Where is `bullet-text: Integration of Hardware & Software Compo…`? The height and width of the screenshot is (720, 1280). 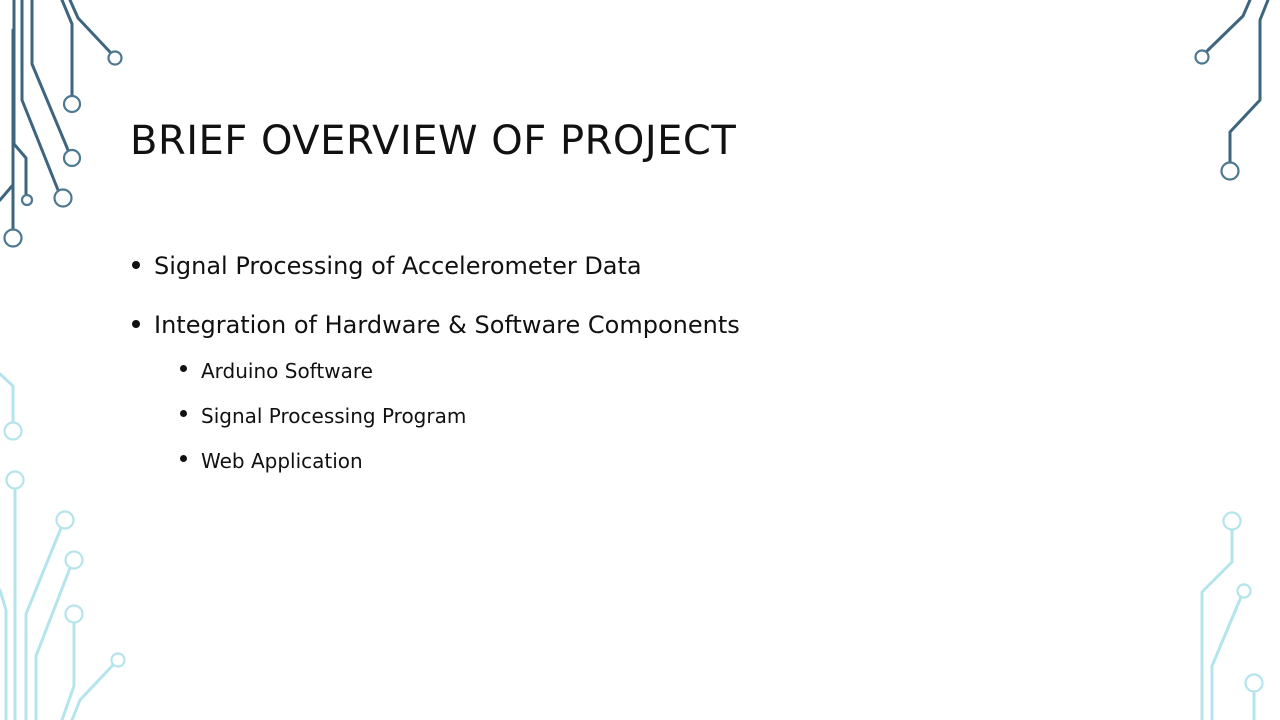 bullet-text: Integration of Hardware & Software Compo… is located at coordinates (447, 325).